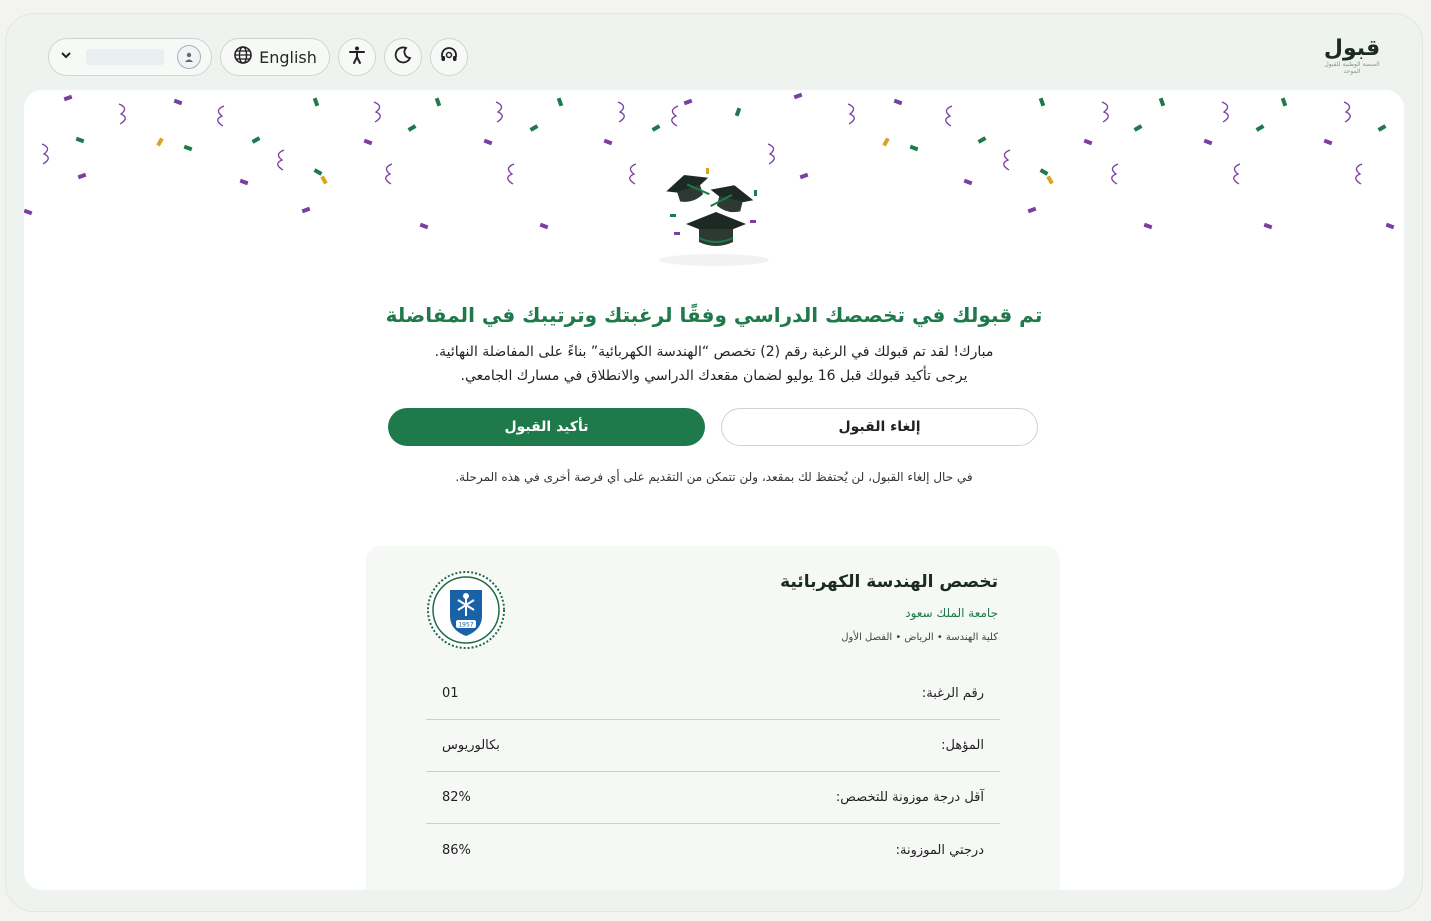 The image size is (1431, 921). I want to click on university-name: جامعة الملك سعود, so click(951, 613).